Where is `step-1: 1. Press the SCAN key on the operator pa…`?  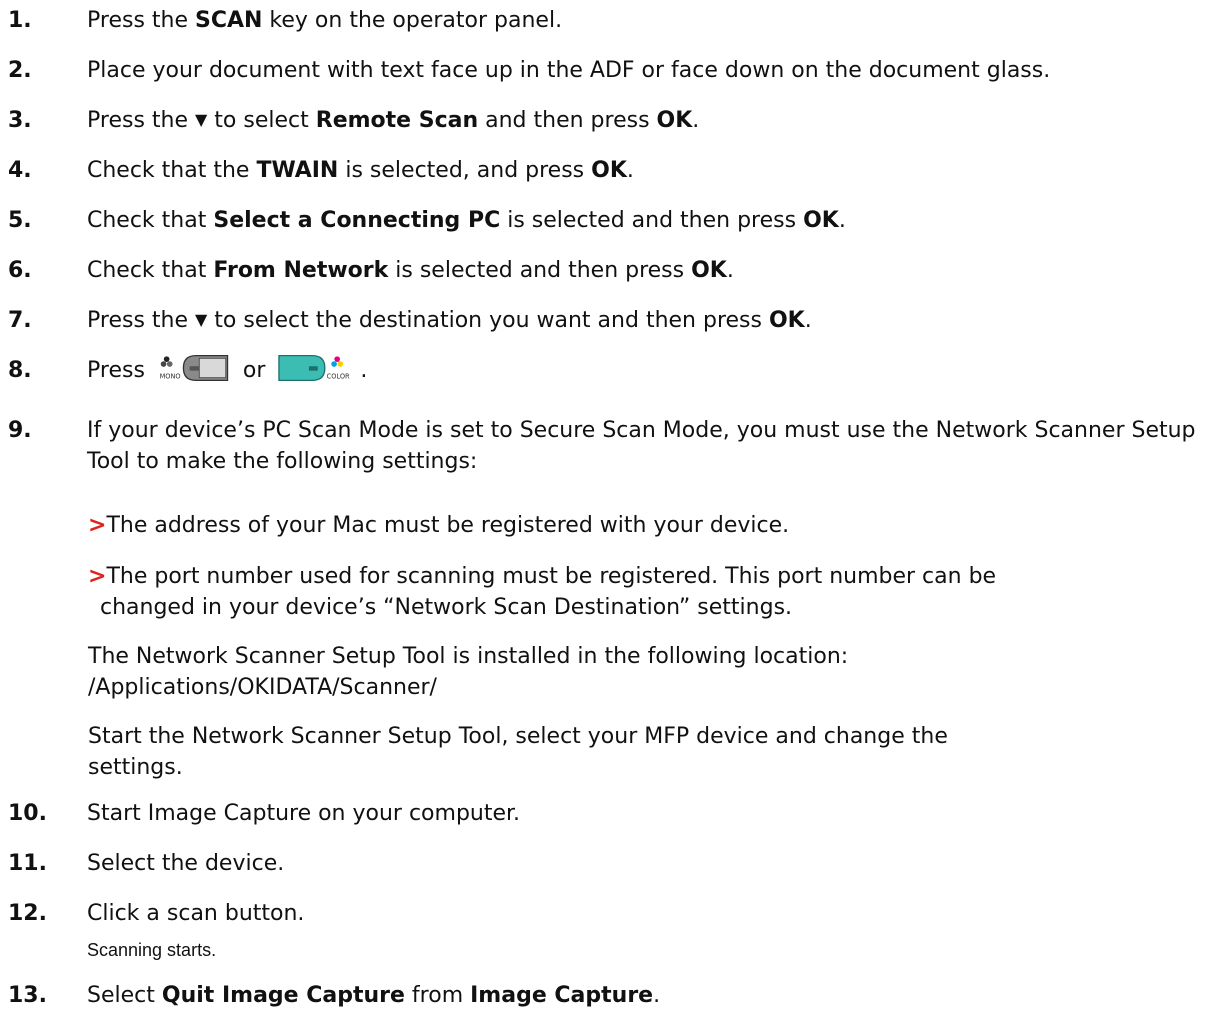
step-1: 1. Press the SCAN key on the operator pa… is located at coordinates (616, 20).